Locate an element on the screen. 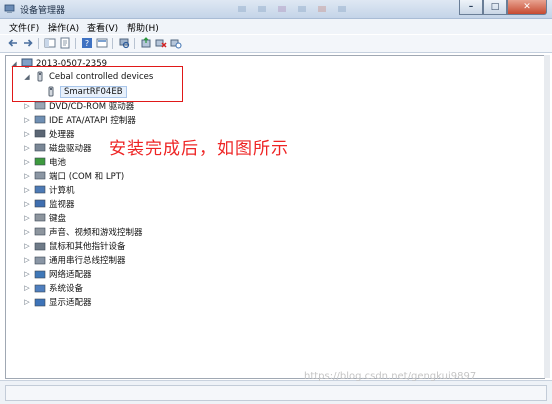 Image resolution: width=552 pixels, height=404 pixels. category-label: IDE ATA/ATAPI 控制器 is located at coordinates (92, 120).